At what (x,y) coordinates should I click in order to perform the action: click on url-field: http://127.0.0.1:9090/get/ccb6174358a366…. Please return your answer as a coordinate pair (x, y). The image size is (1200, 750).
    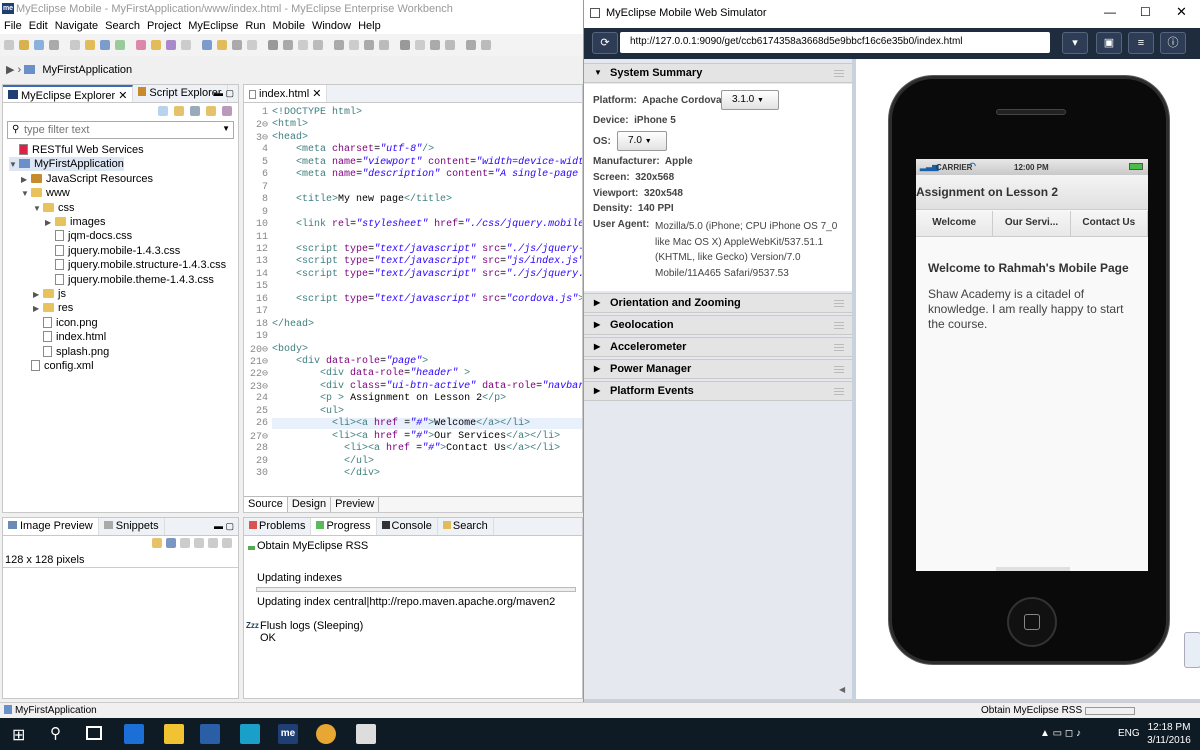
    Looking at the image, I should click on (835, 42).